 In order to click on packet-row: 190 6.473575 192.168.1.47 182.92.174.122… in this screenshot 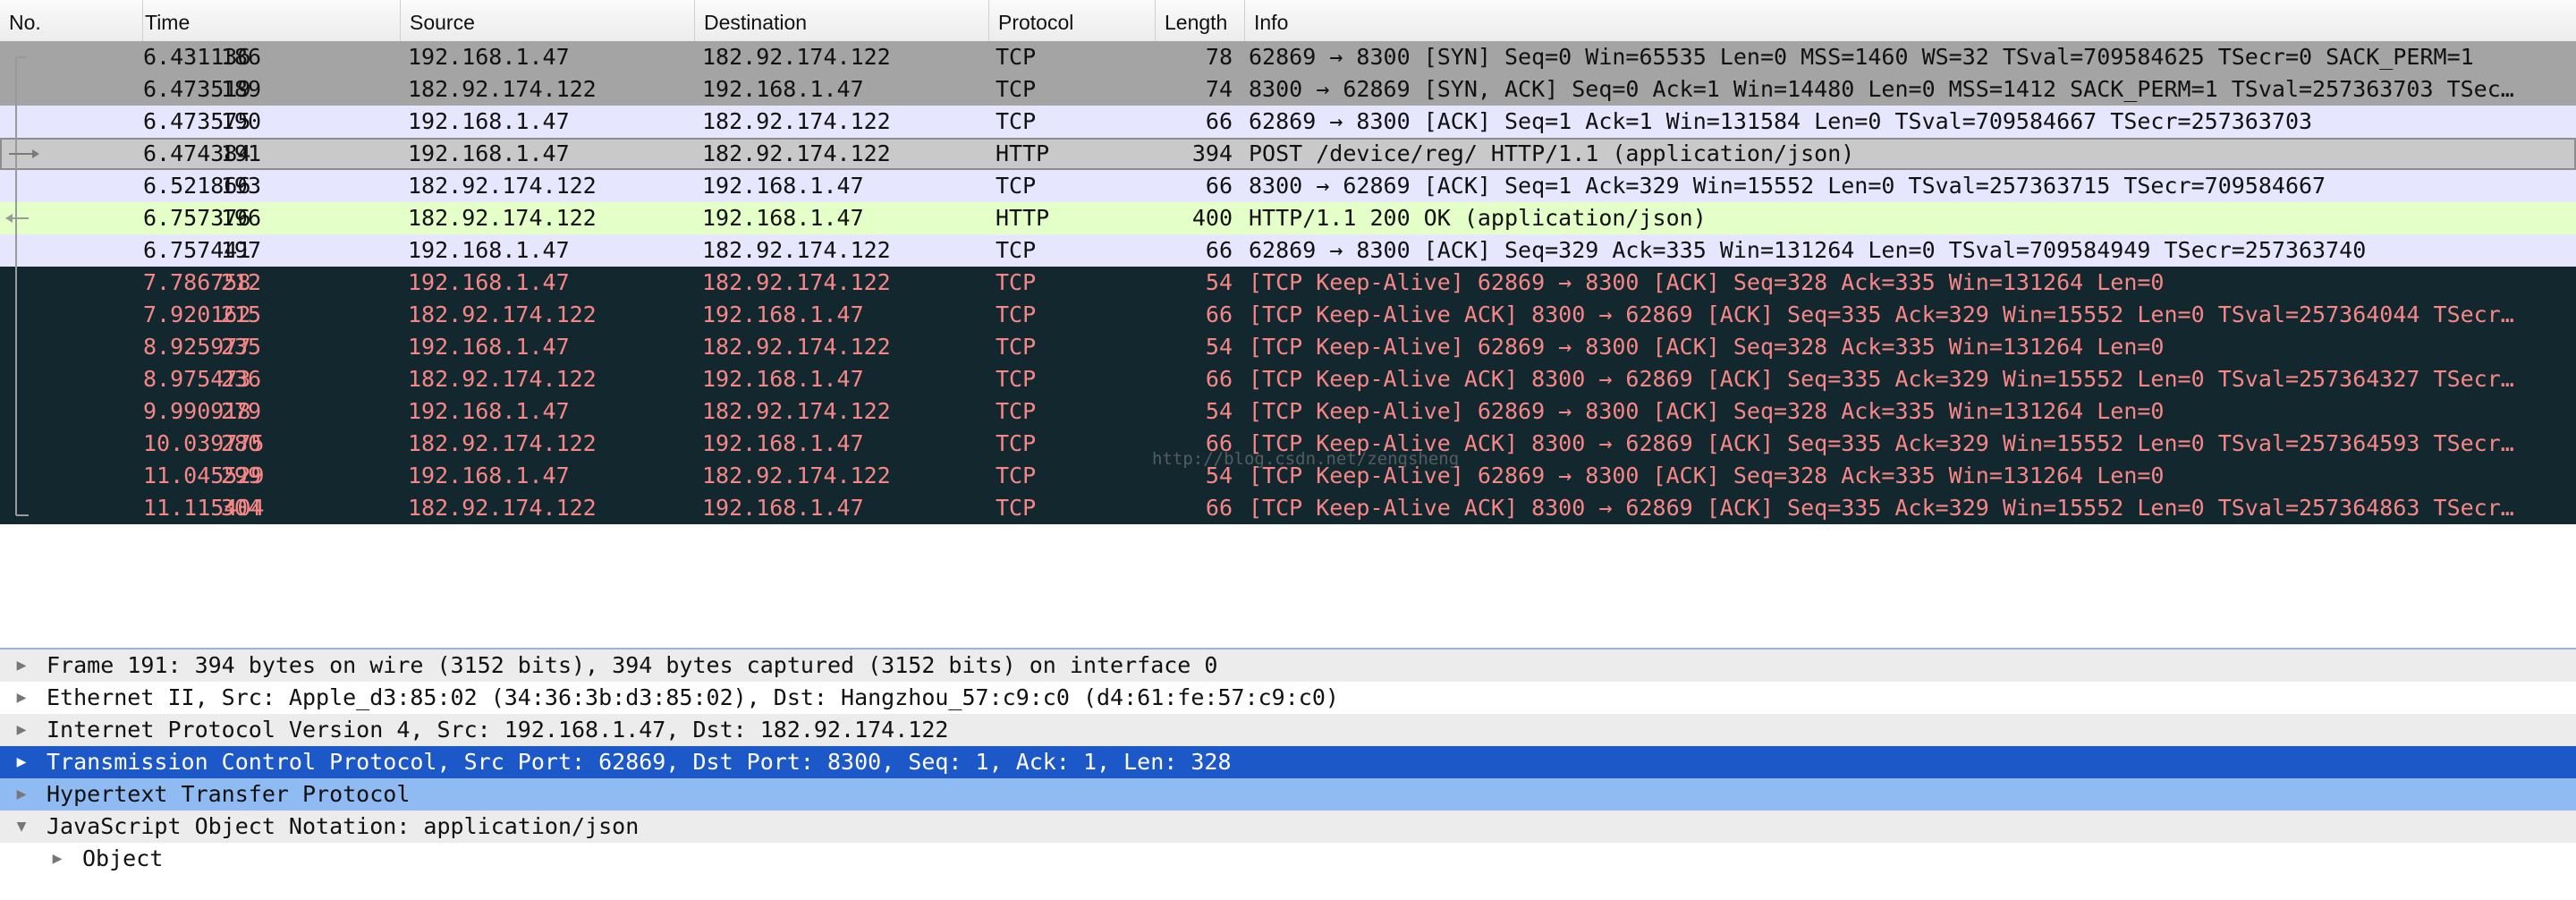, I will do `click(1288, 122)`.